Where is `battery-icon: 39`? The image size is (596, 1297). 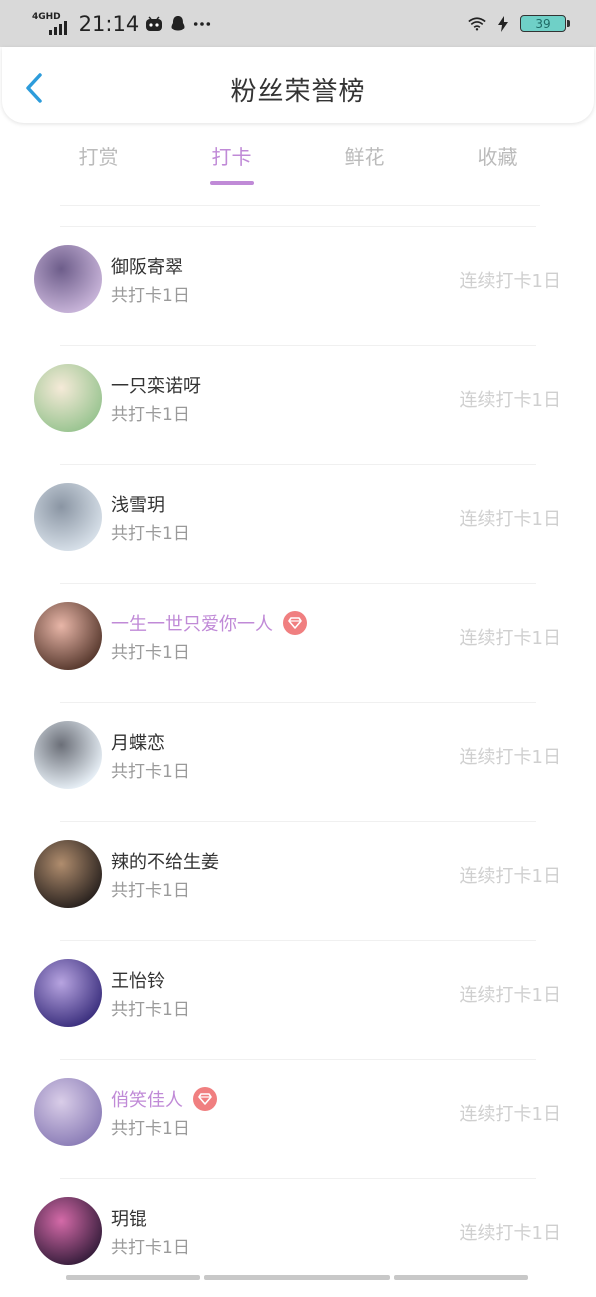 battery-icon: 39 is located at coordinates (545, 23).